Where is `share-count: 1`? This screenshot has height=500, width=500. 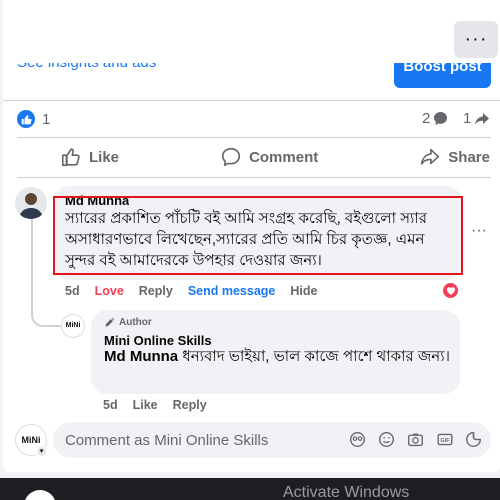 share-count: 1 is located at coordinates (476, 118).